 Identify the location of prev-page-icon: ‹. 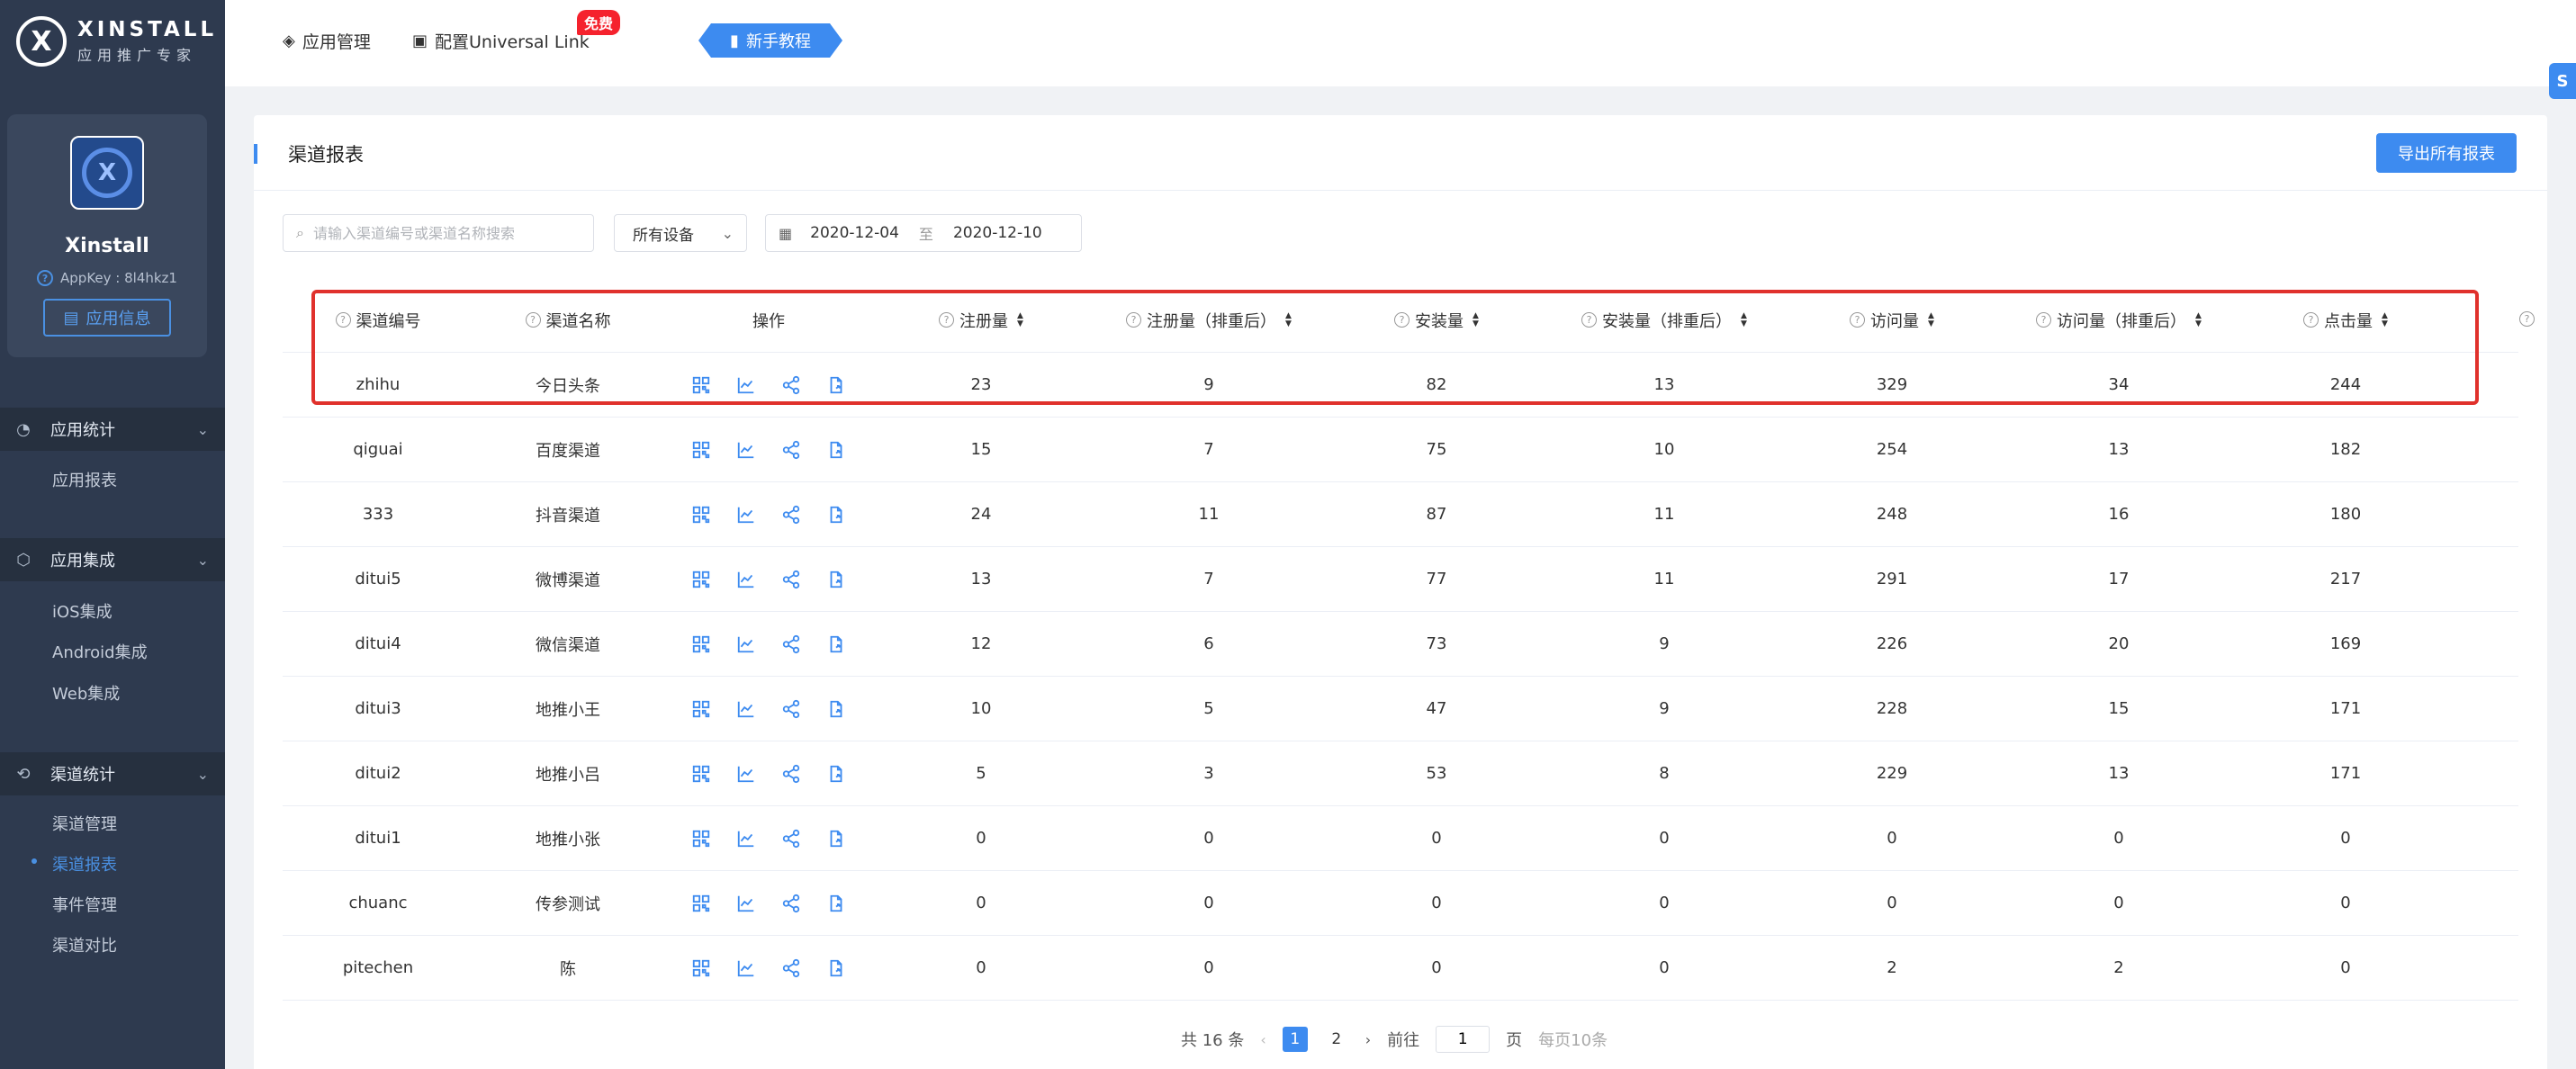
(1262, 1039).